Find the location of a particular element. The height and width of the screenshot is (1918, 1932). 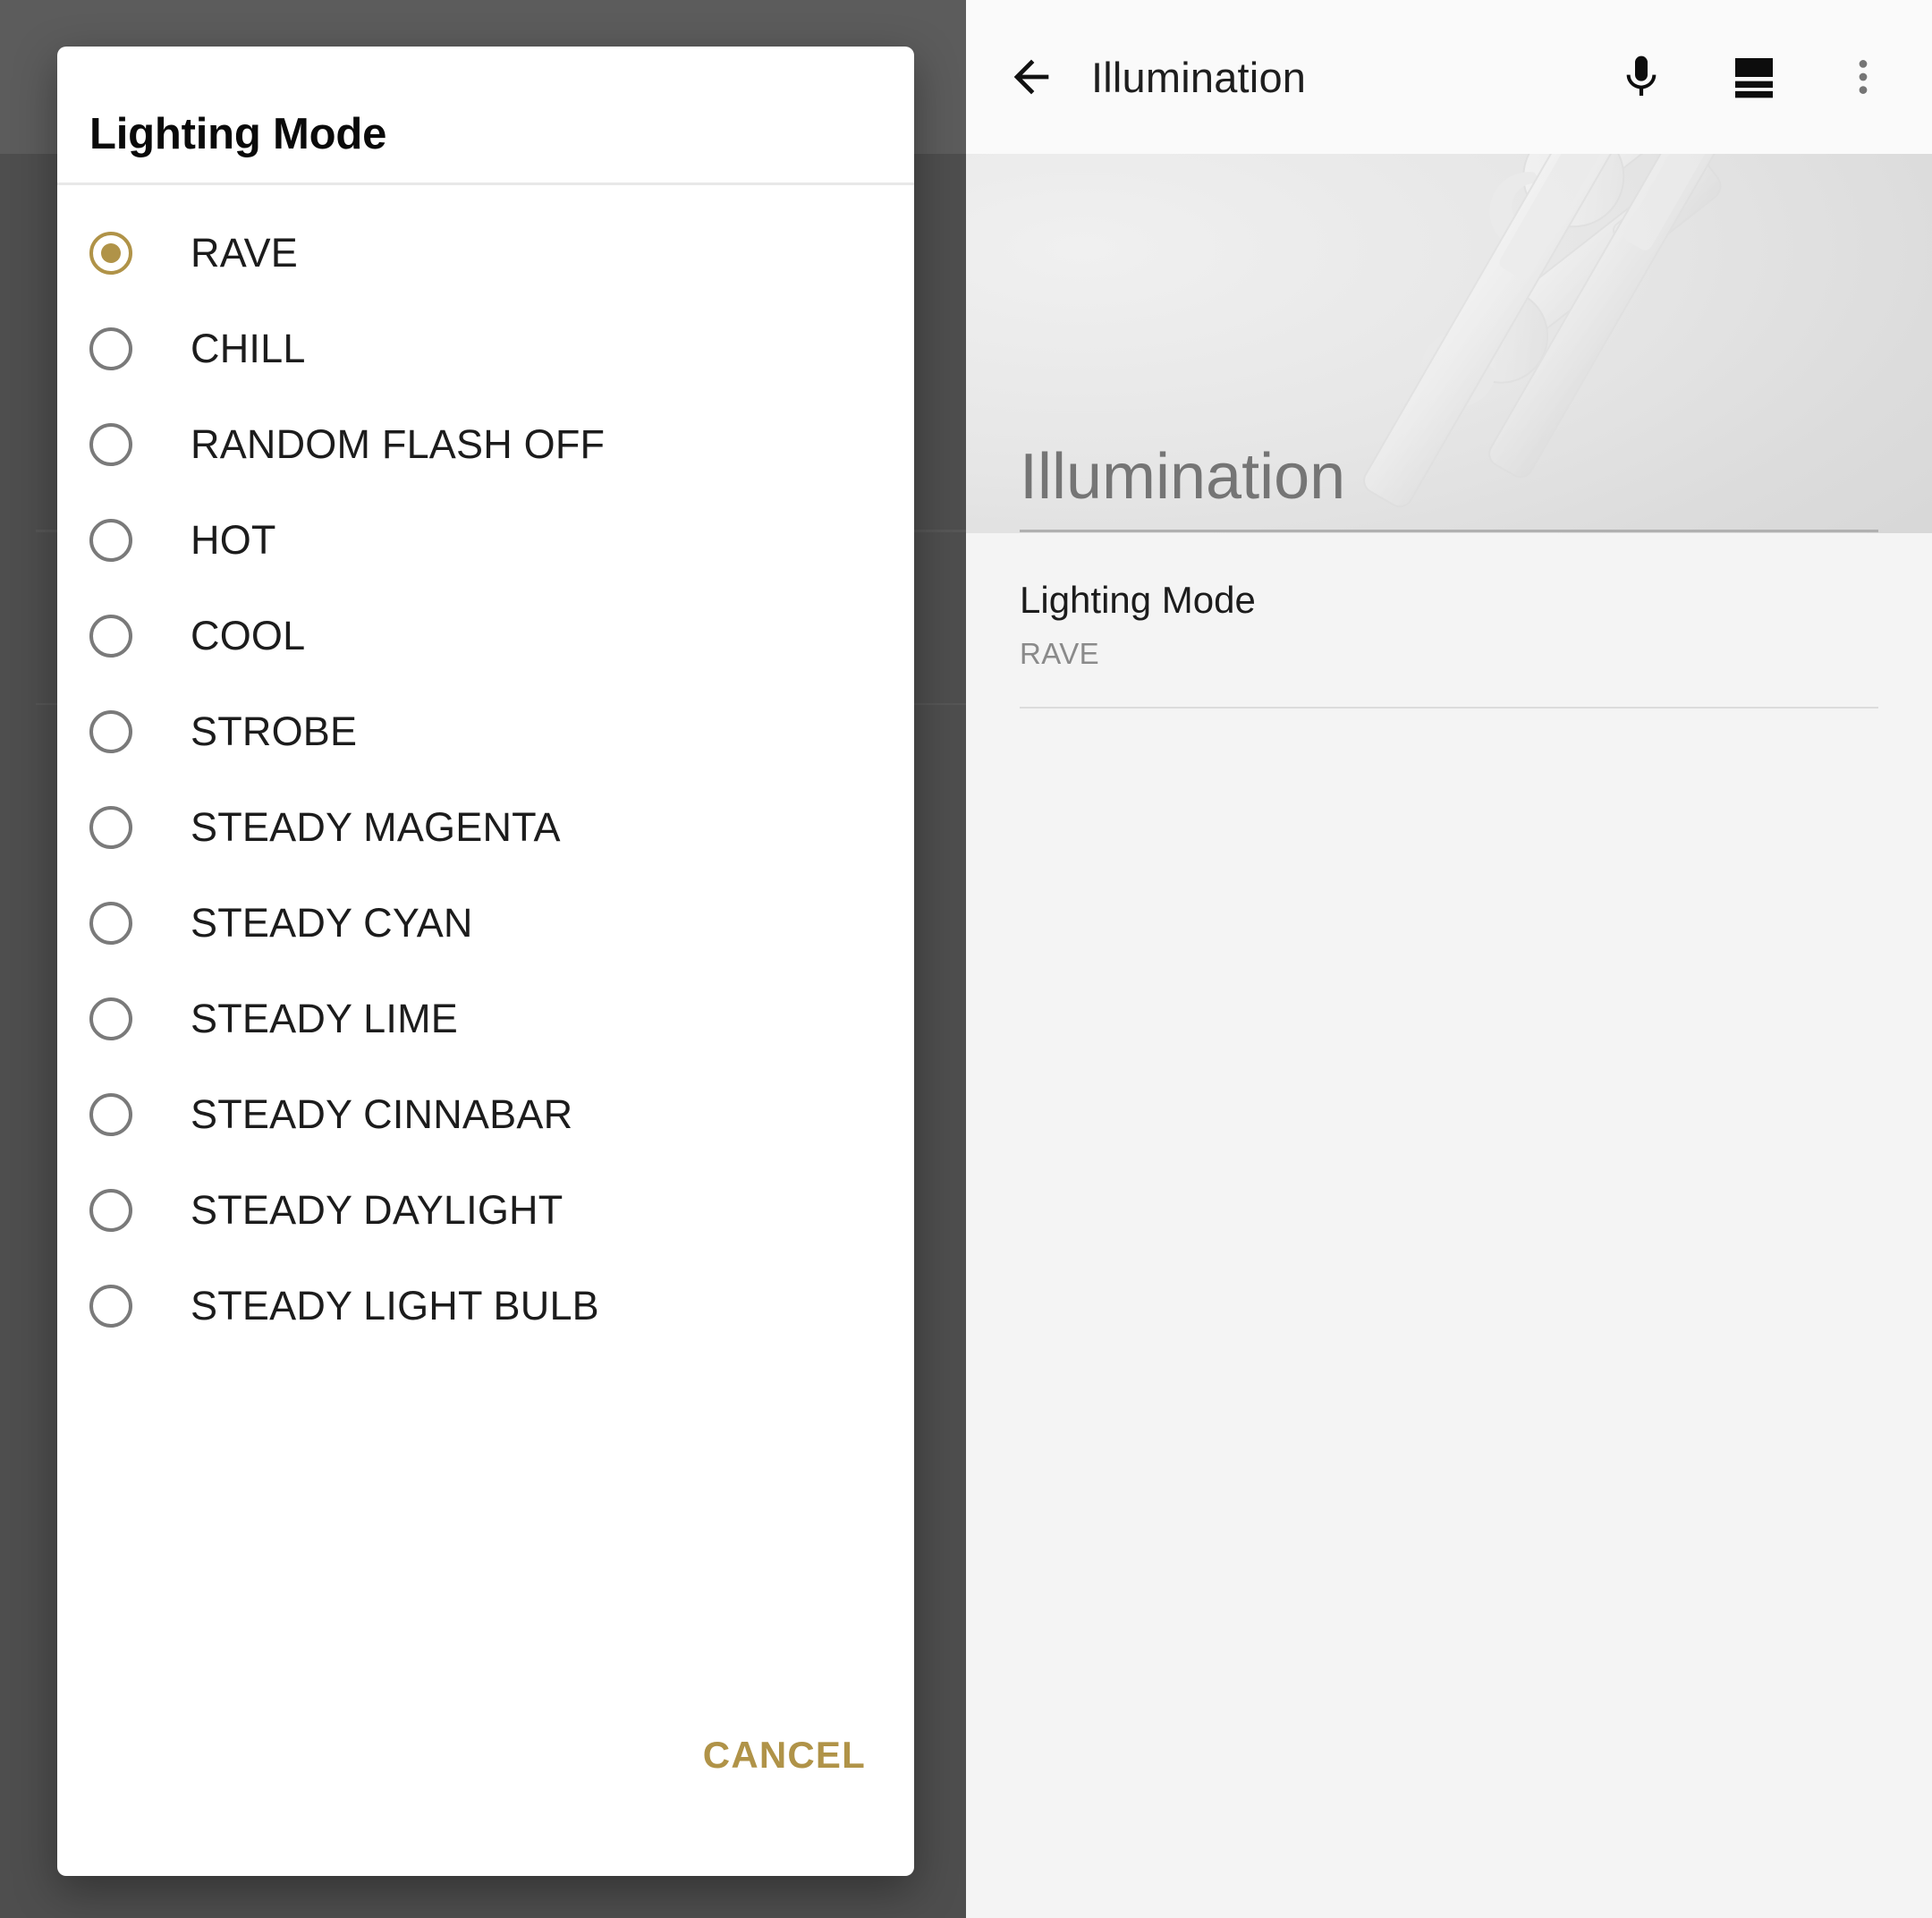

radio-option-row: STEADY MAGENTA is located at coordinates (485, 827).